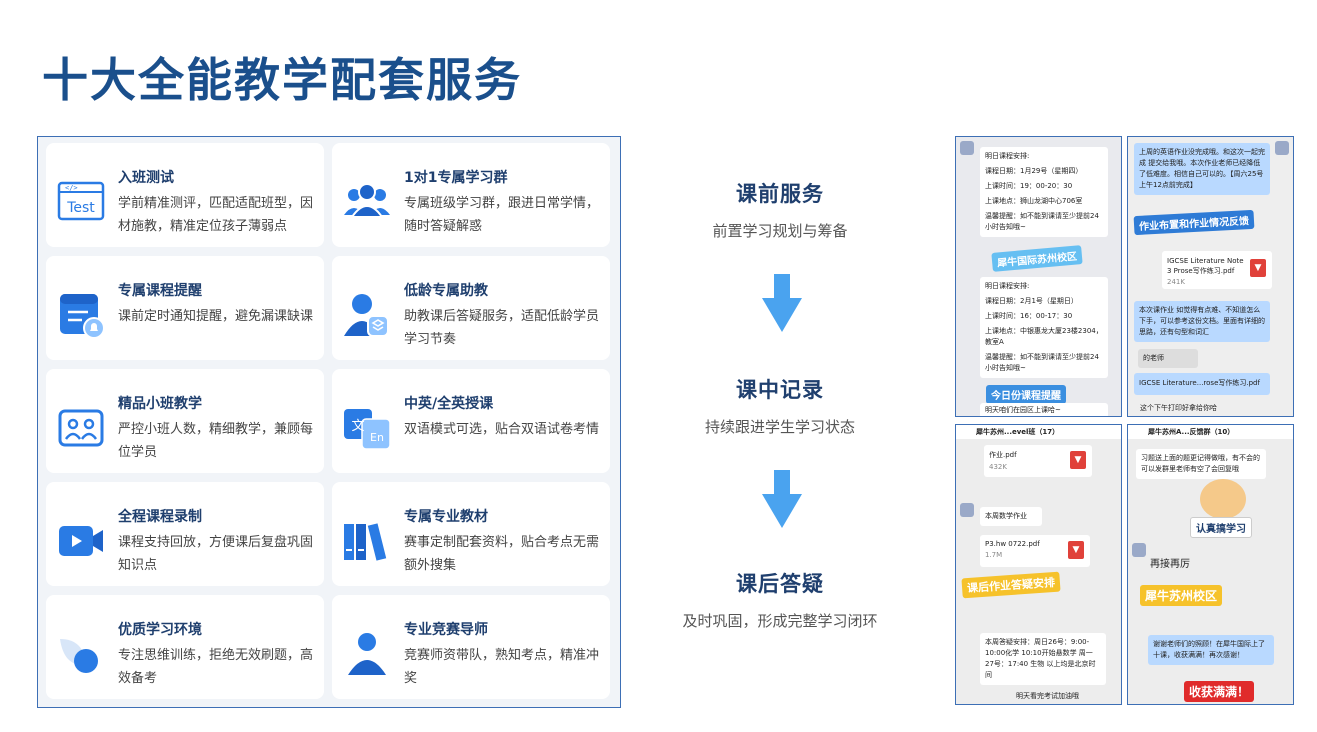  What do you see at coordinates (1011, 585) in the screenshot?
I see `sticker: 课后作业答疑安排` at bounding box center [1011, 585].